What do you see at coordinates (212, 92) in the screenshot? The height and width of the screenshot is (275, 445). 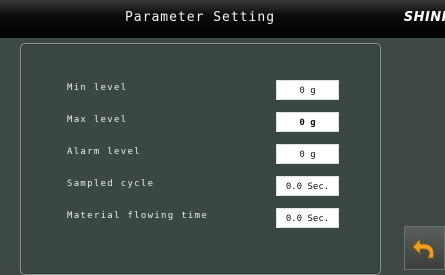 I see `param-row-min-level: Min level 0 g` at bounding box center [212, 92].